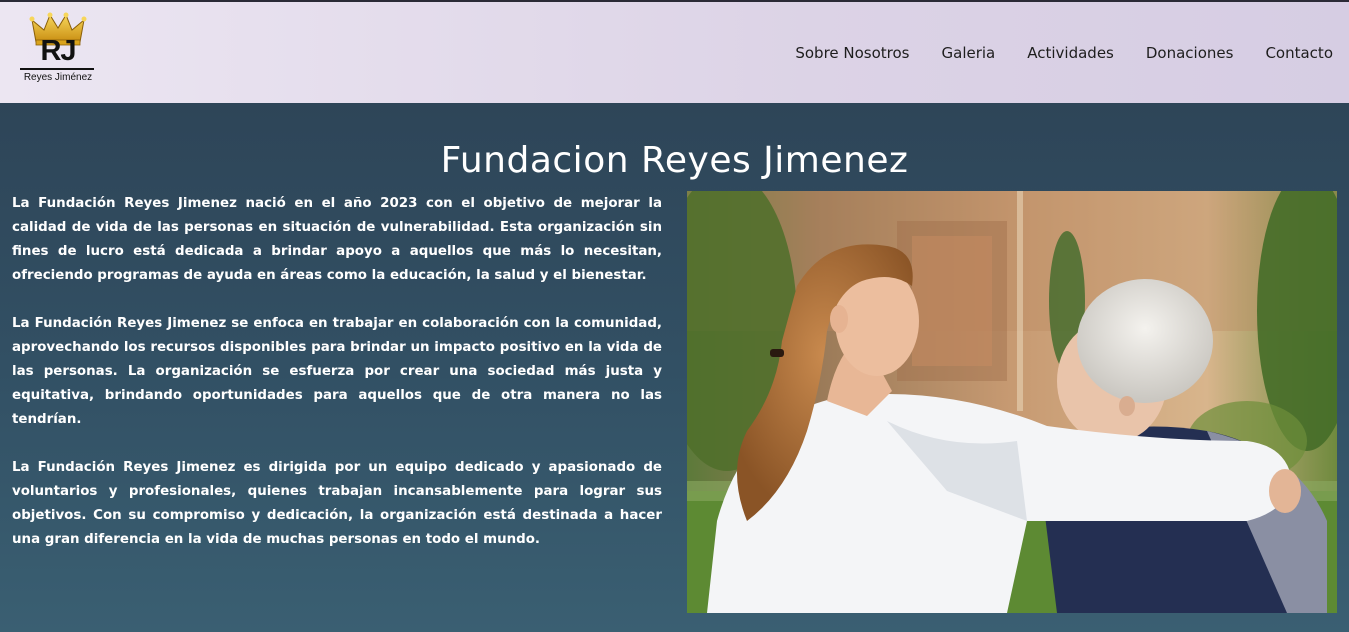 The image size is (1349, 632). What do you see at coordinates (969, 53) in the screenshot?
I see `nav-galeria: Galeria` at bounding box center [969, 53].